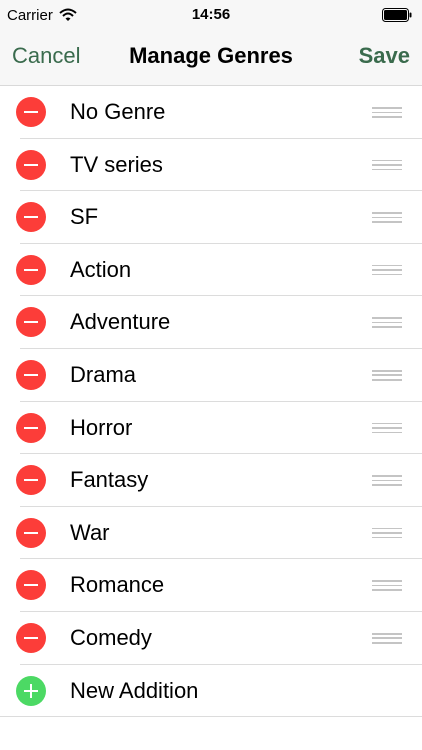 This screenshot has height=750, width=422. Describe the element at coordinates (118, 111) in the screenshot. I see `genre-label: No Genre` at that location.